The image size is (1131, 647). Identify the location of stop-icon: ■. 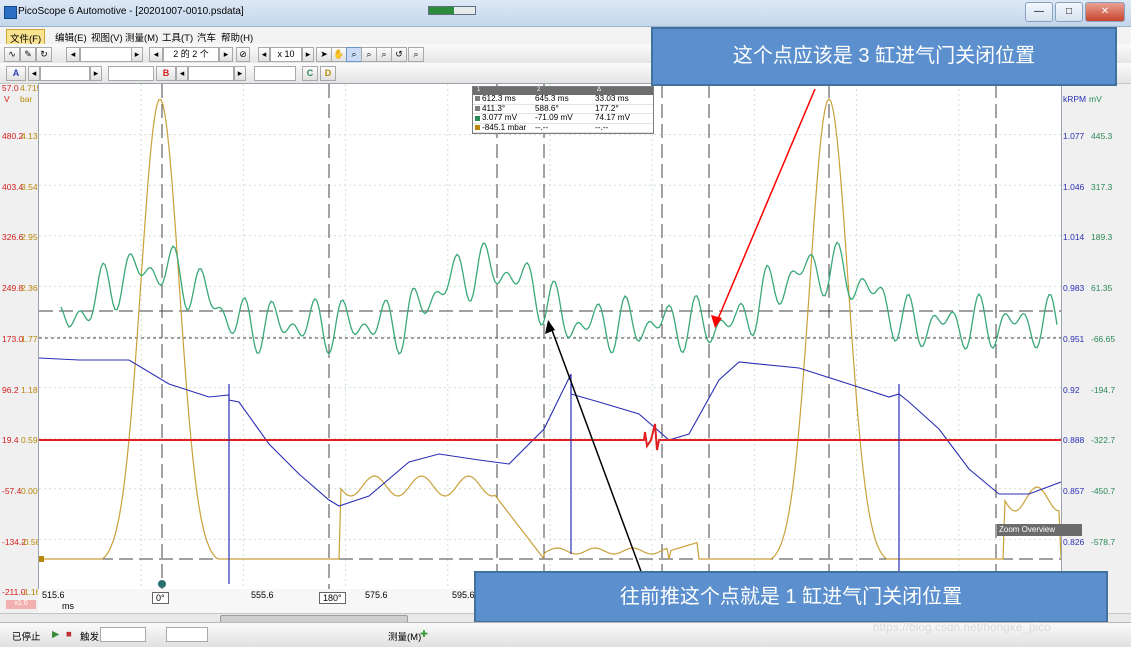
(69, 634).